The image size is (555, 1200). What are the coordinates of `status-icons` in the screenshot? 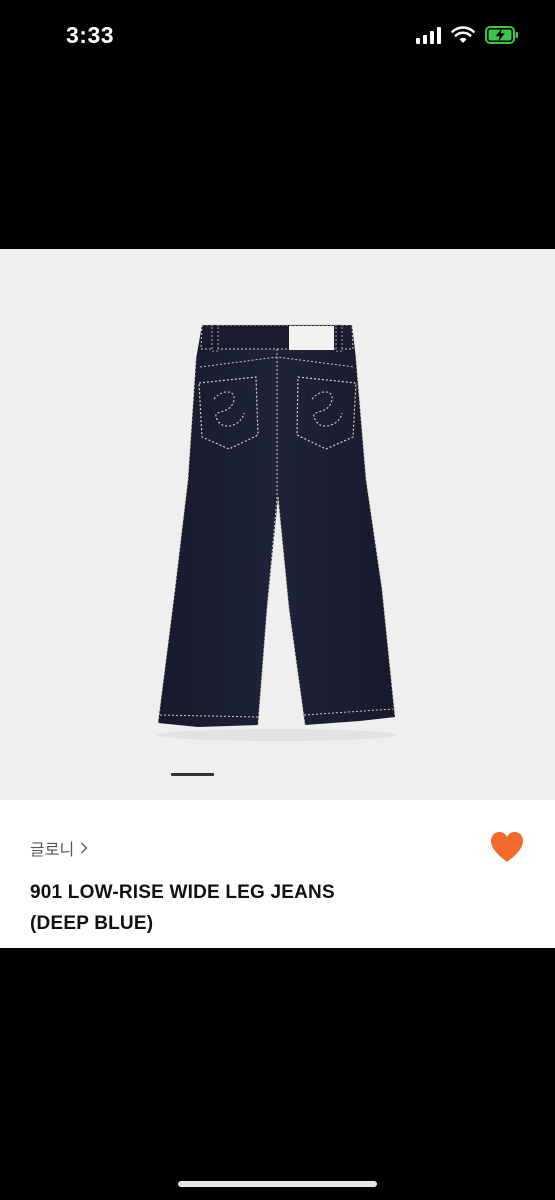 It's located at (467, 35).